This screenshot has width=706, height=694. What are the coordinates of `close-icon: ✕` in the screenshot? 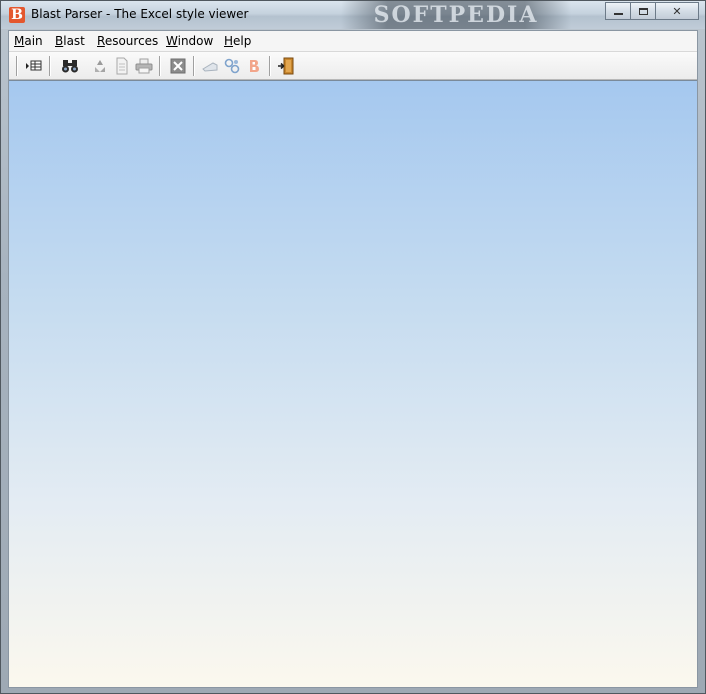 It's located at (677, 11).